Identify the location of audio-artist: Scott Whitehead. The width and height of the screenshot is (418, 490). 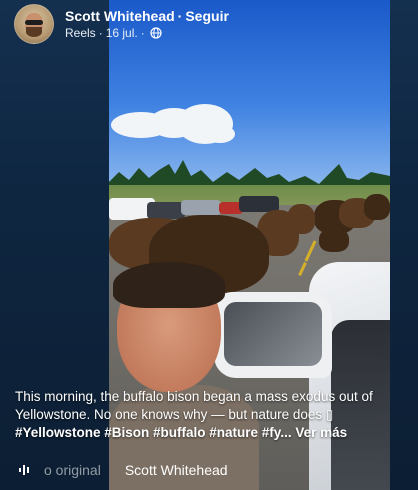
(176, 470).